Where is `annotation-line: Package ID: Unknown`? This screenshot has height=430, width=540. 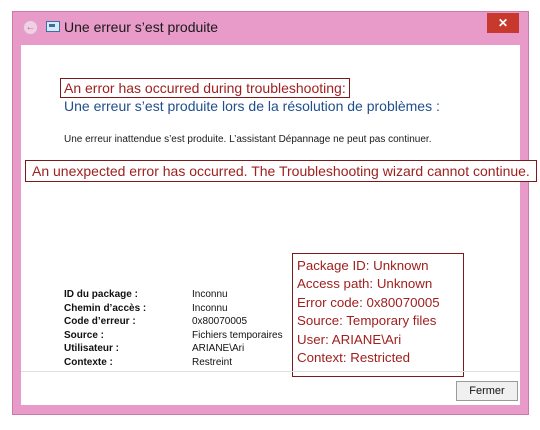
annotation-line: Package ID: Unknown is located at coordinates (363, 265).